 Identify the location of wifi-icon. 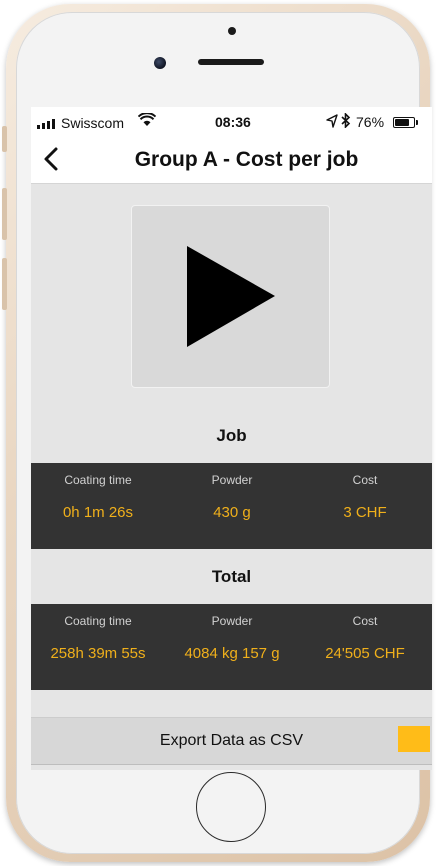
(147, 119).